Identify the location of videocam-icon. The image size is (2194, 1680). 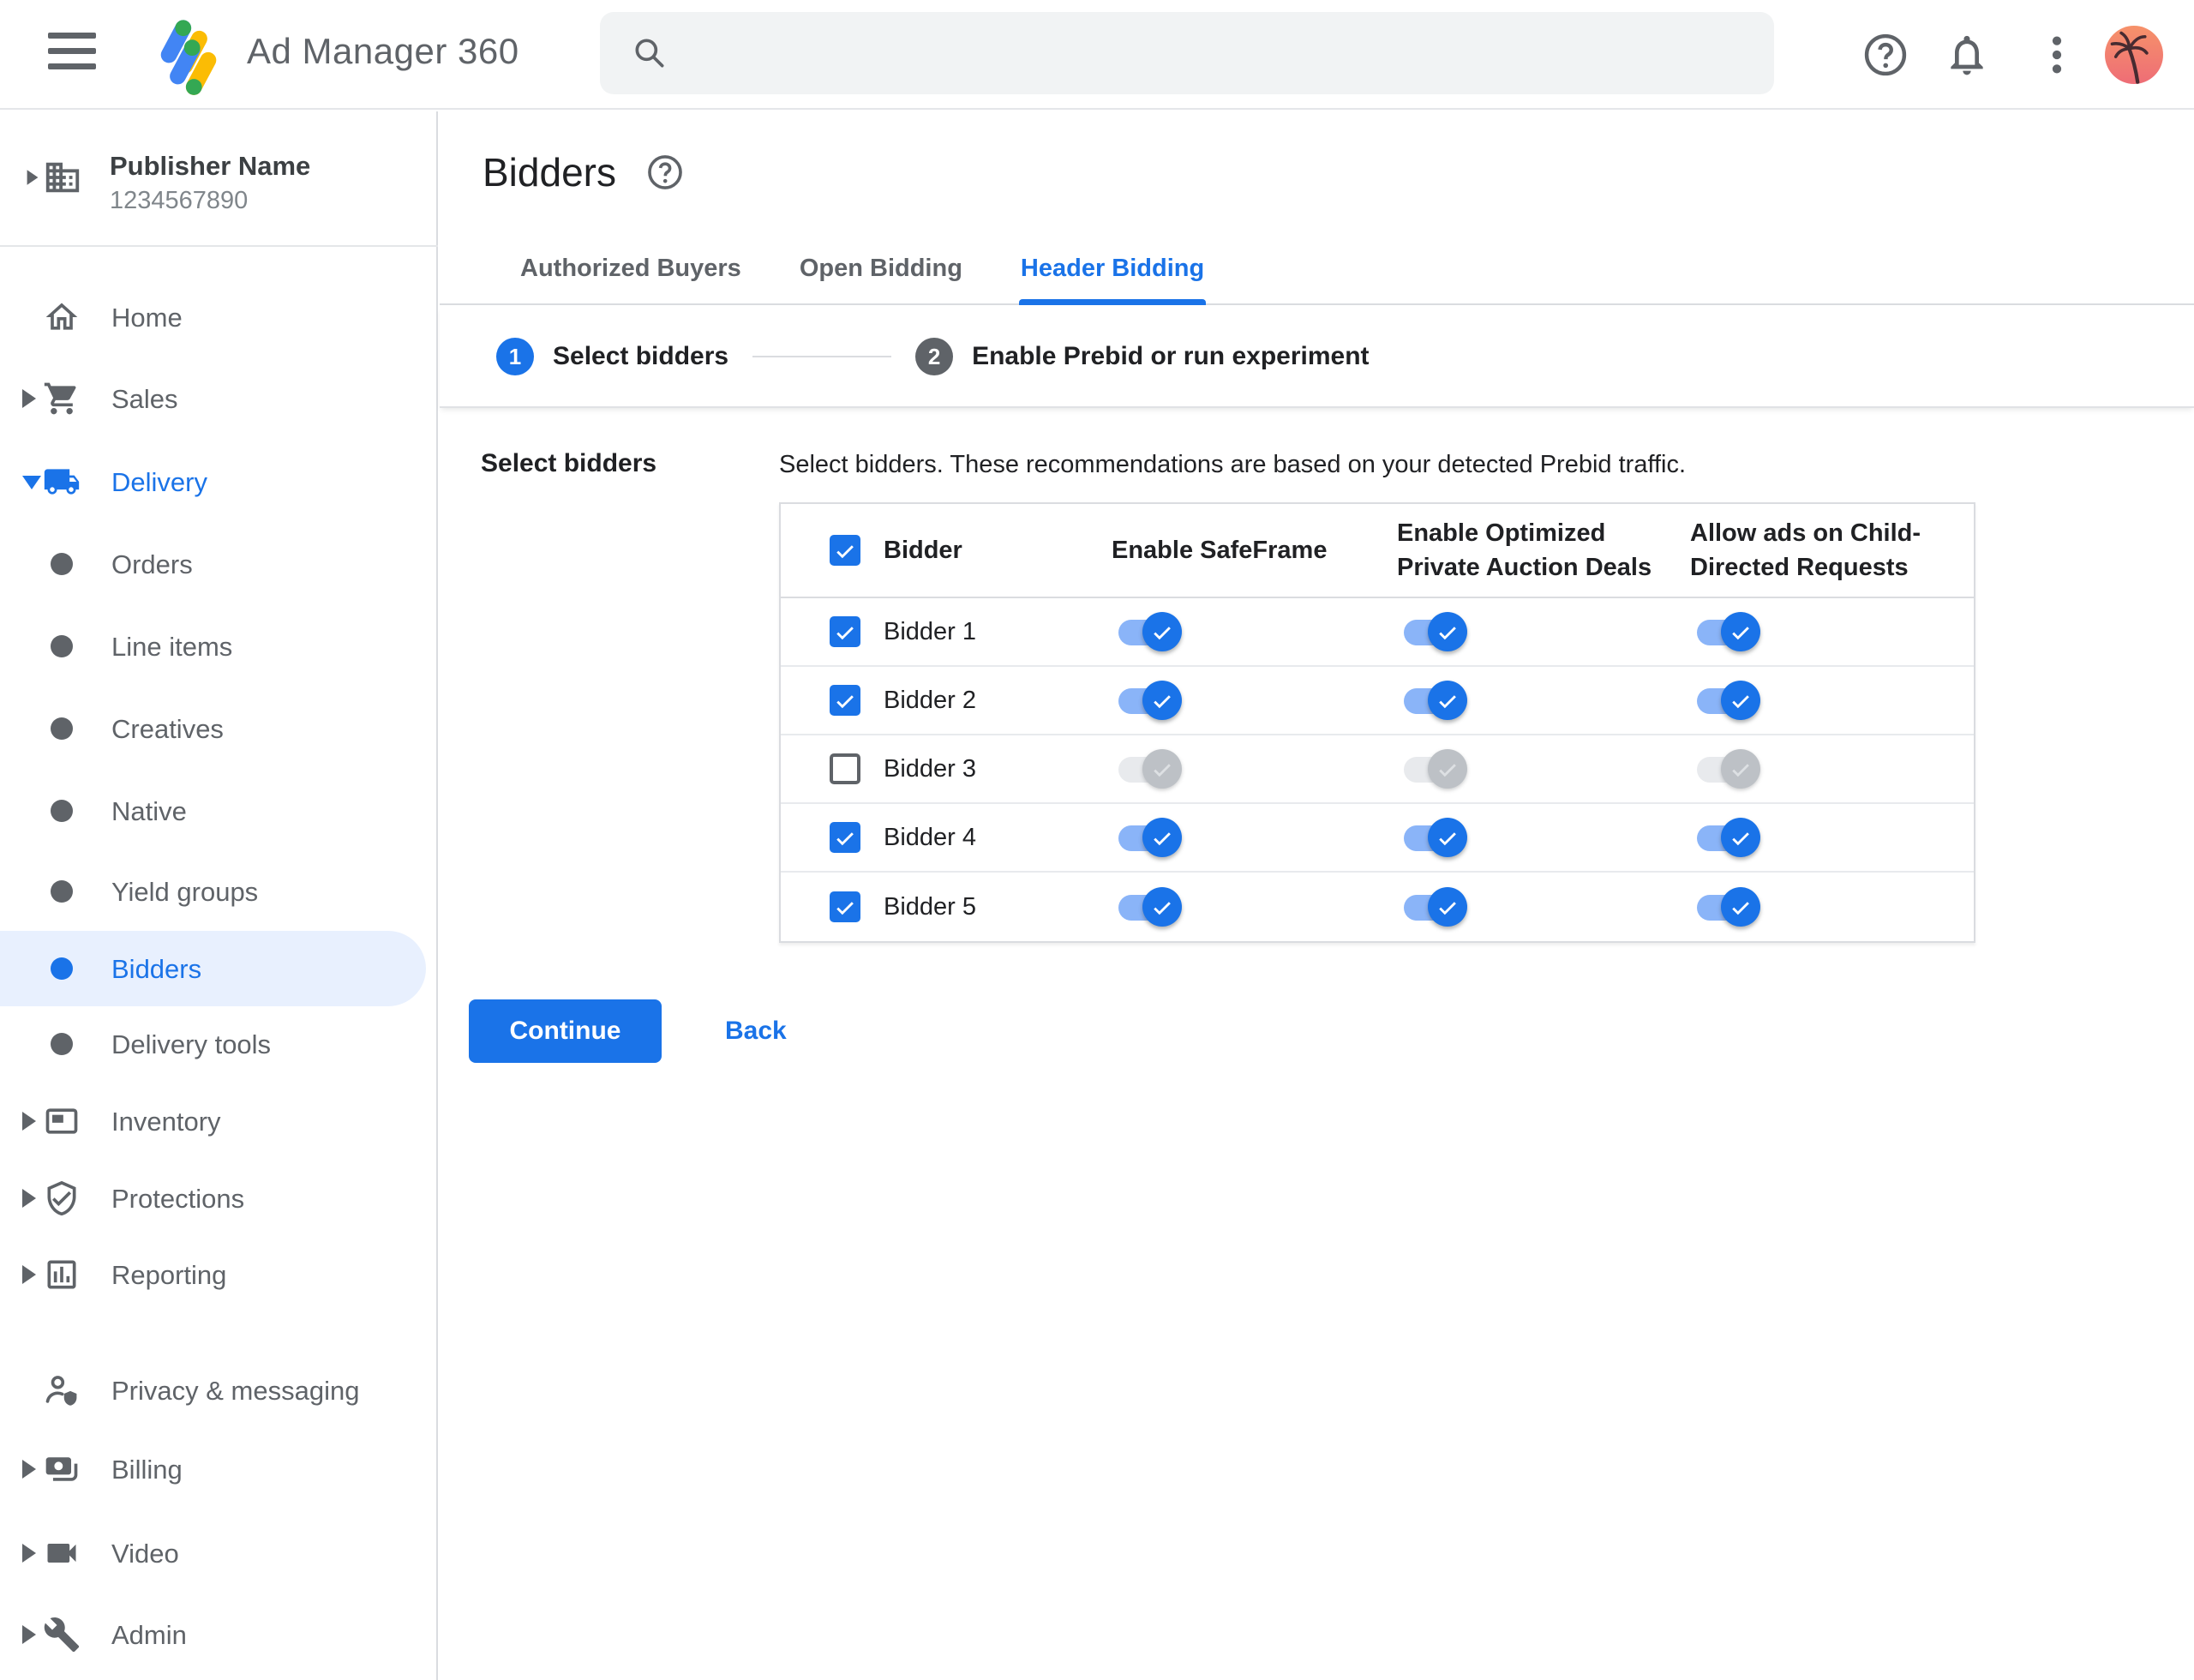
(62, 1553).